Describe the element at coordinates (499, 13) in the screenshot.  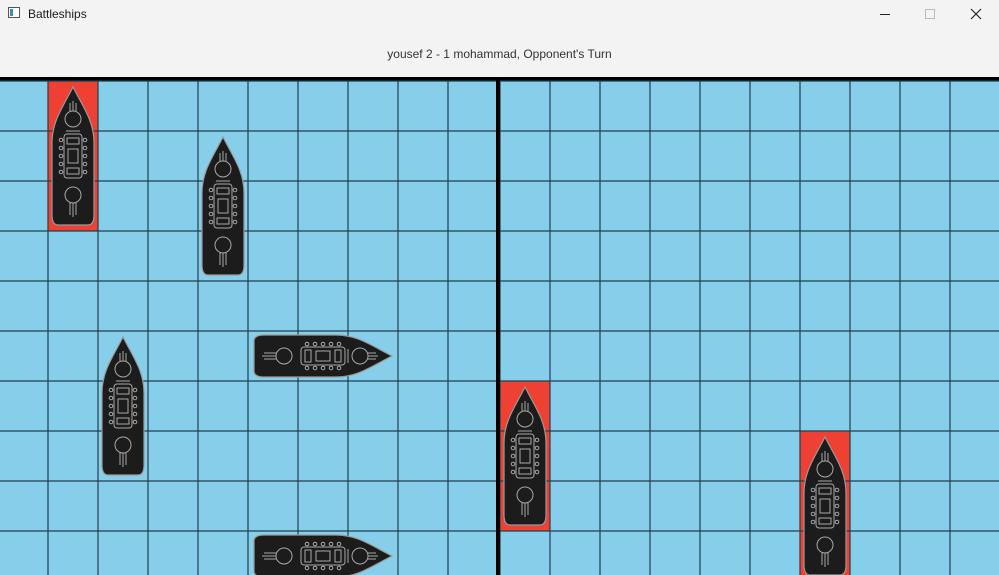
I see `title-bar: Battleships` at that location.